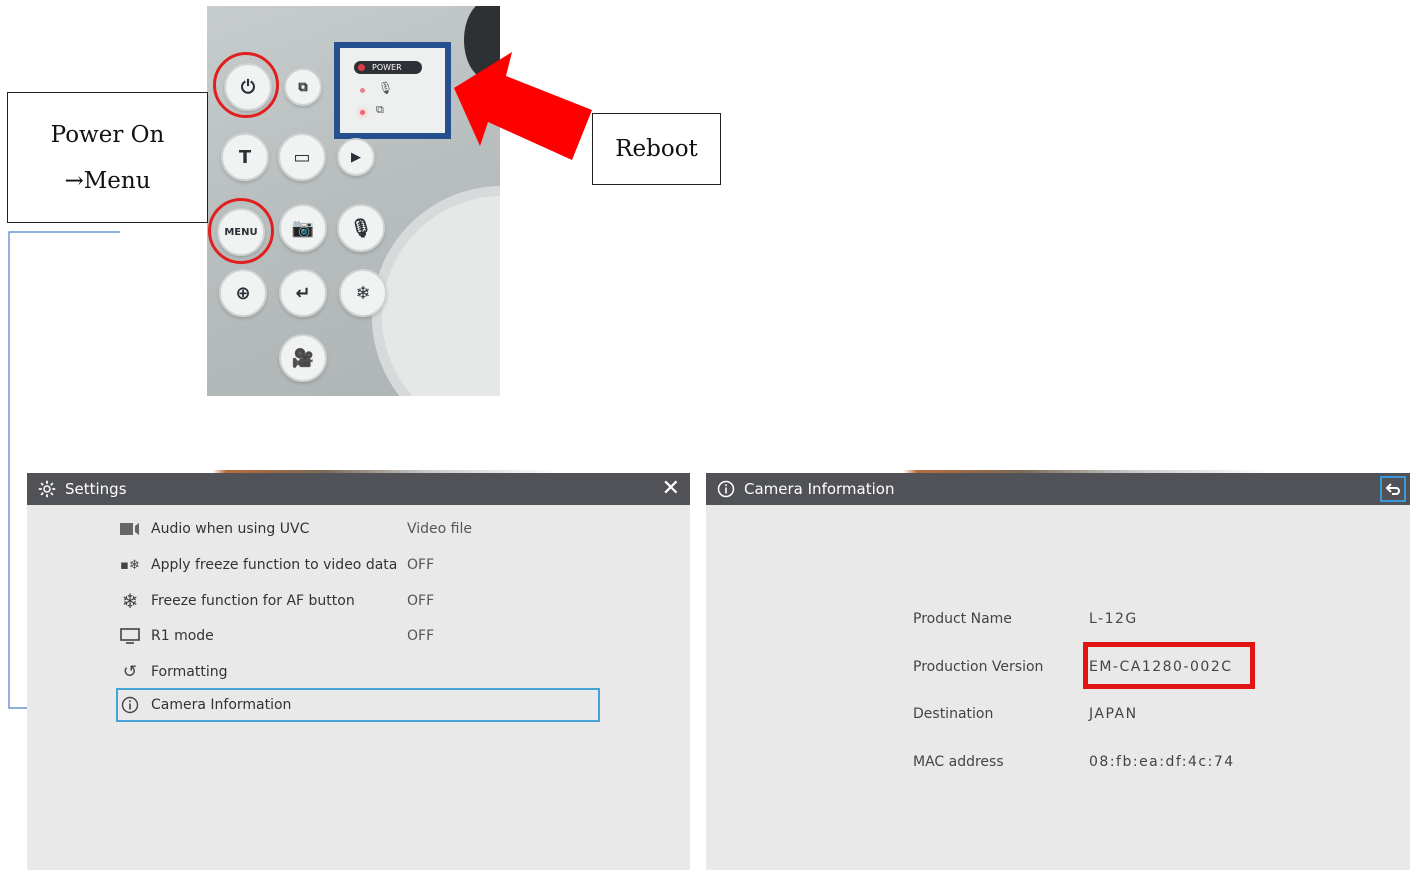 This screenshot has height=870, width=1410. What do you see at coordinates (361, 228) in the screenshot?
I see `mic-button: 🎙` at bounding box center [361, 228].